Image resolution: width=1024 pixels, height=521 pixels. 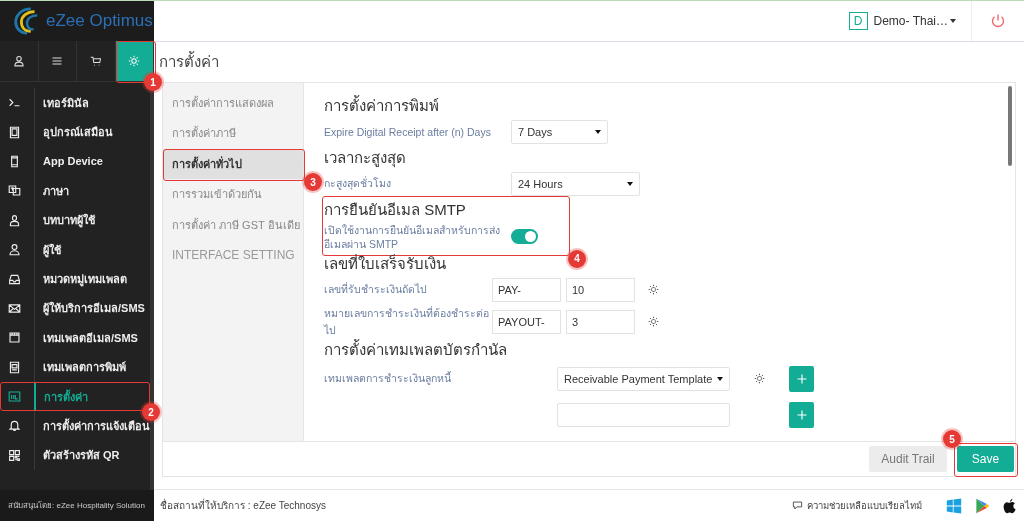 What do you see at coordinates (134, 61) in the screenshot?
I see `gear-icon` at bounding box center [134, 61].